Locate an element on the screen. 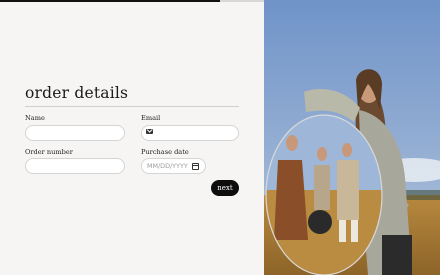 The width and height of the screenshot is (440, 275). next-button: next is located at coordinates (225, 188).